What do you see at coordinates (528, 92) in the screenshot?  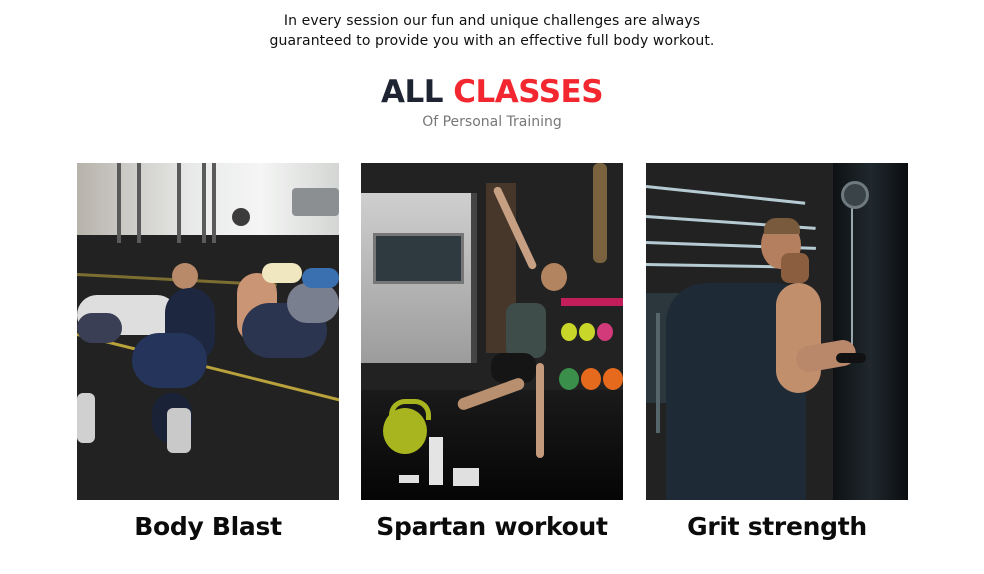 I see `title-word-classes: CLASSES` at bounding box center [528, 92].